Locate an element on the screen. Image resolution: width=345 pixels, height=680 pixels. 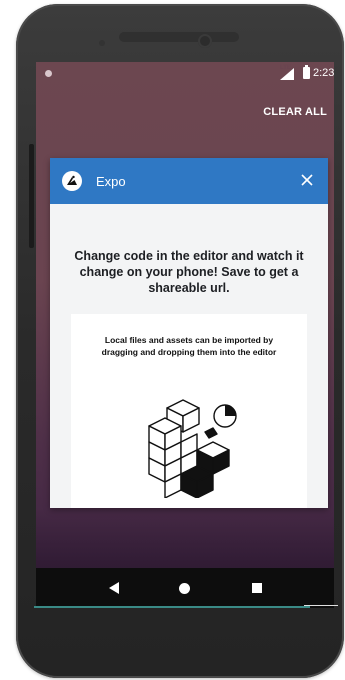
earpiece-speaker is located at coordinates (179, 37).